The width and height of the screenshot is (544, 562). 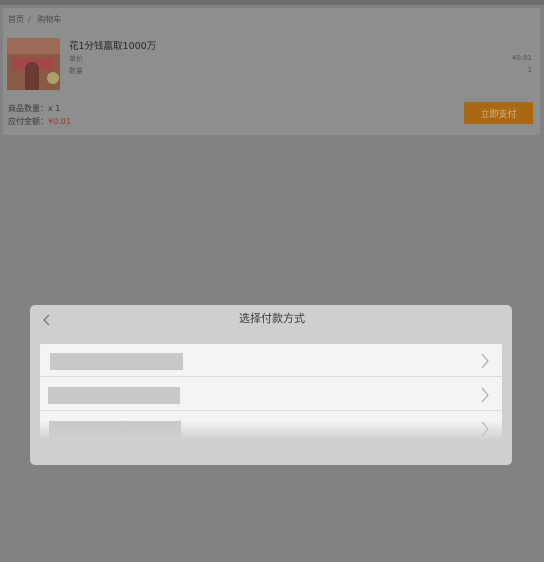 I want to click on item-count-label: 商品数量：x 1, so click(x=34, y=108).